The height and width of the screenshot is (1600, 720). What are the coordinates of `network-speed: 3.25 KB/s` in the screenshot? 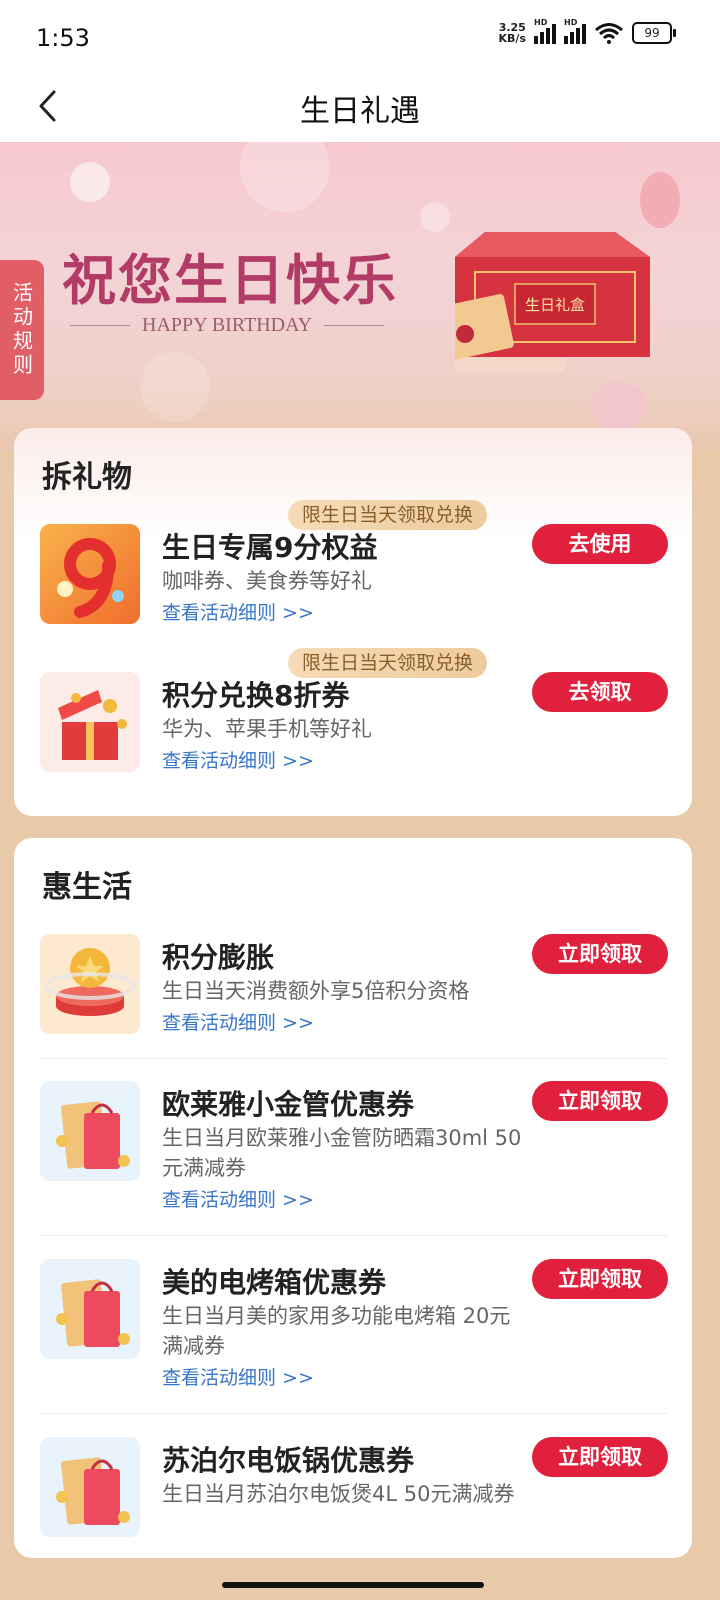 It's located at (512, 33).